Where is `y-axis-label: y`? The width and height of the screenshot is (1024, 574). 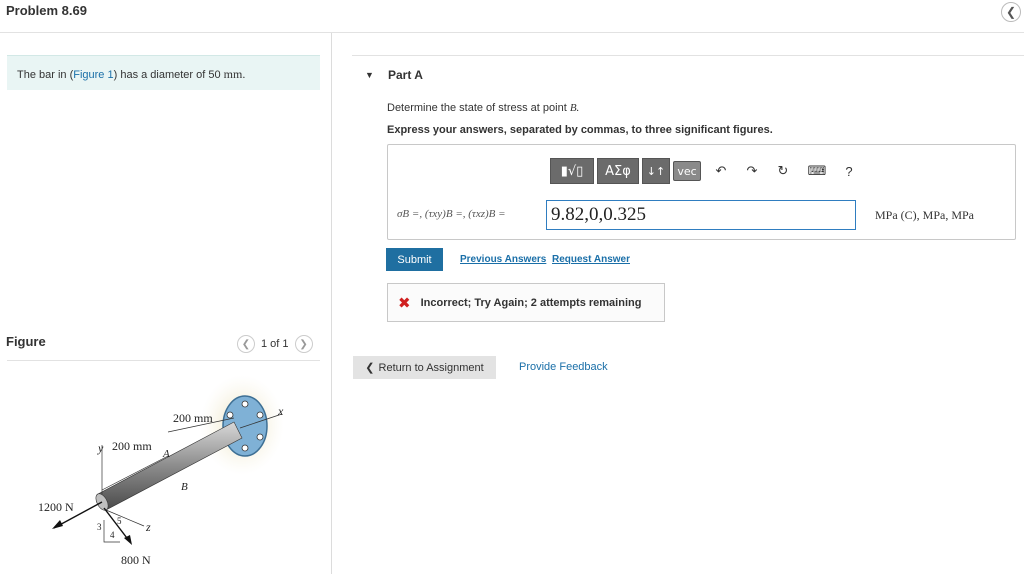 y-axis-label: y is located at coordinates (100, 448).